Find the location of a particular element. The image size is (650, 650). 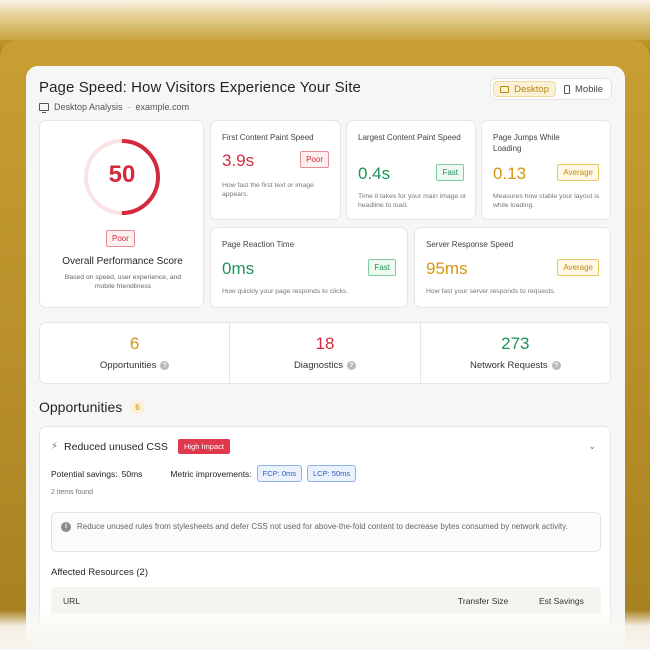

info-icon: i is located at coordinates (66, 527).